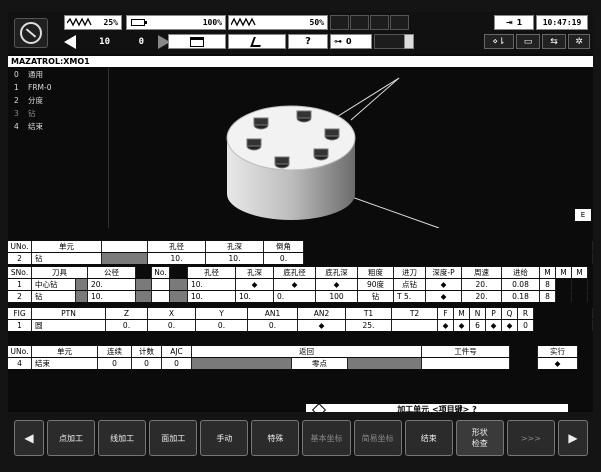  Describe the element at coordinates (16, 100) in the screenshot. I see `unit-no: 2` at that location.